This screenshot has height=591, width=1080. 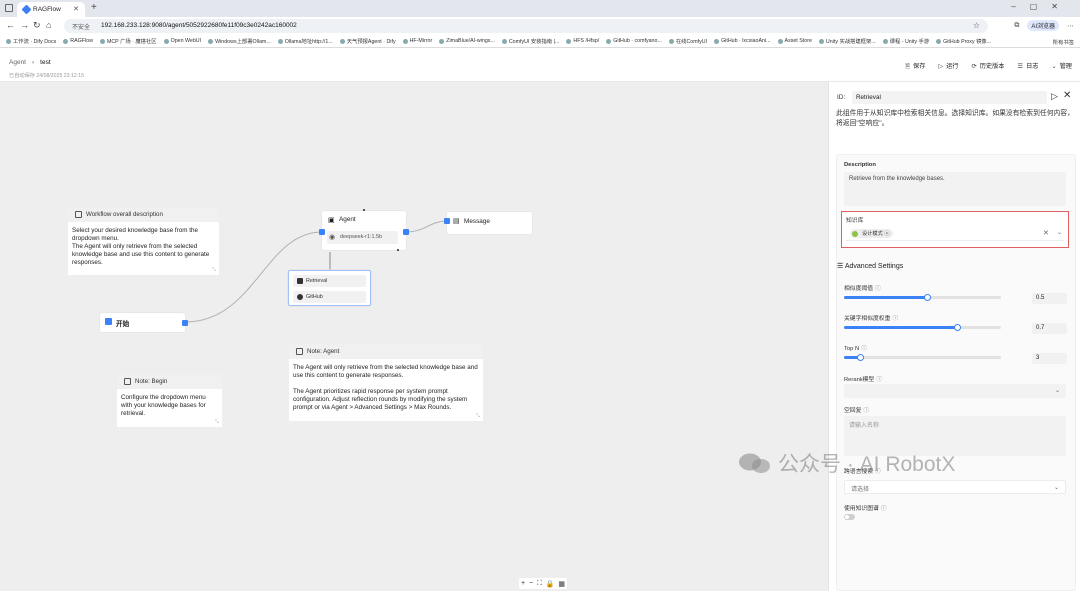 What do you see at coordinates (37, 25) in the screenshot?
I see `reload-icon: ↻` at bounding box center [37, 25].